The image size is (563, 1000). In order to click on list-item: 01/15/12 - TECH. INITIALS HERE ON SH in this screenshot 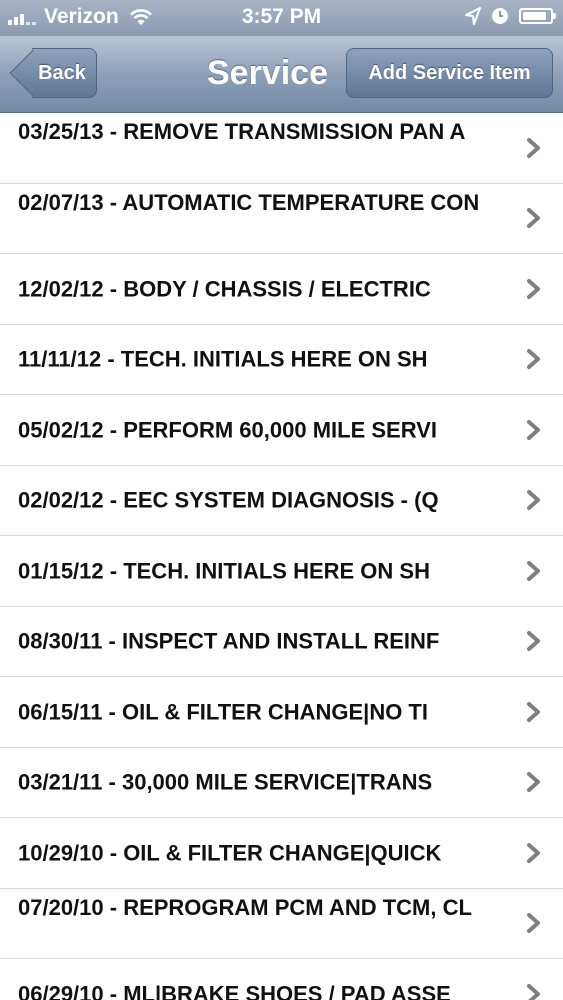, I will do `click(281, 571)`.